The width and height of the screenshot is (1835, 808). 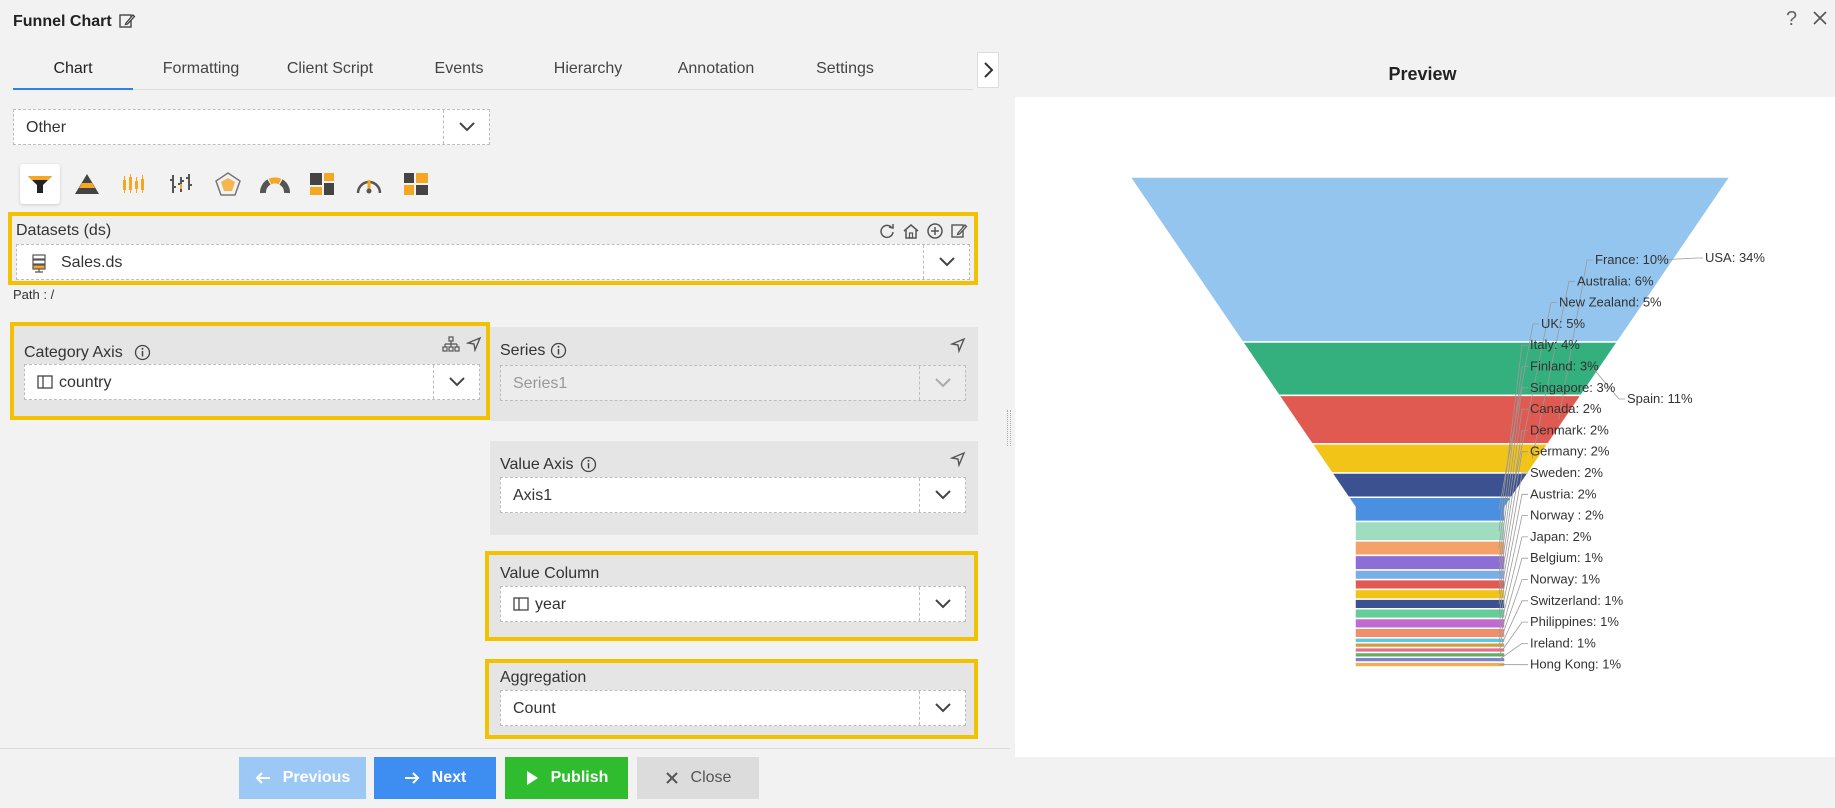 I want to click on tab-events: Events, so click(x=459, y=70).